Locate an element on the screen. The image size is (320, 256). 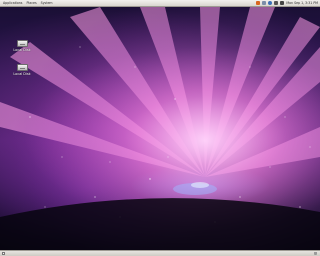
bottom-panel is located at coordinates (160, 253).